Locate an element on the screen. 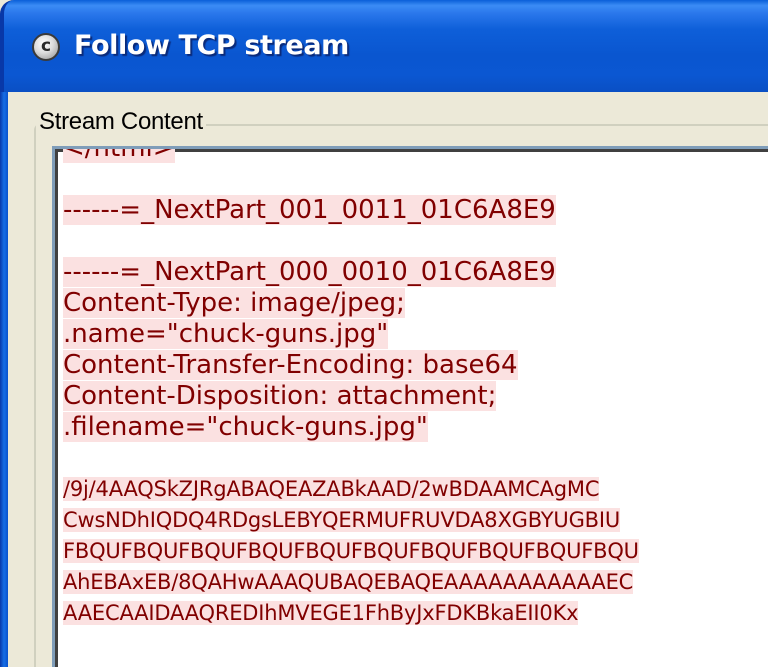  stream-line: .name="chuck-guns.jpg" is located at coordinates (226, 334).